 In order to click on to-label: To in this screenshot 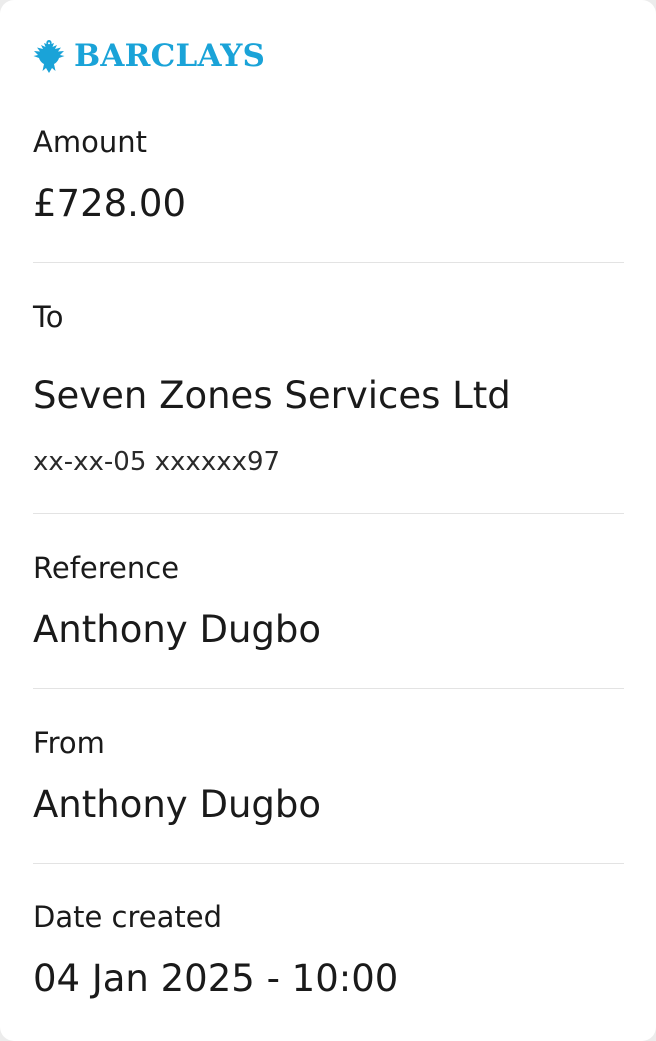, I will do `click(48, 317)`.